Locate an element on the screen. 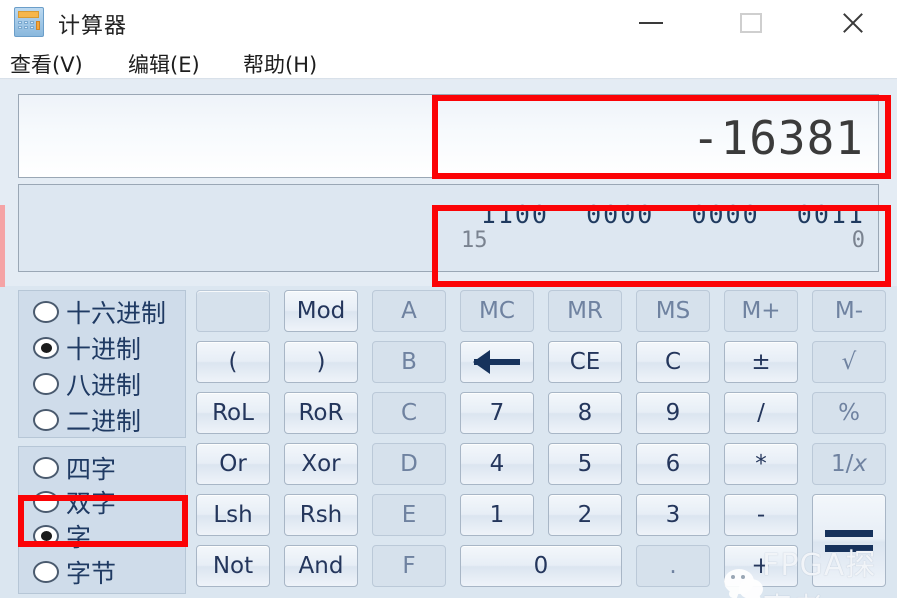 This screenshot has height=598, width=897. window-title: 计算器 is located at coordinates (93, 26).